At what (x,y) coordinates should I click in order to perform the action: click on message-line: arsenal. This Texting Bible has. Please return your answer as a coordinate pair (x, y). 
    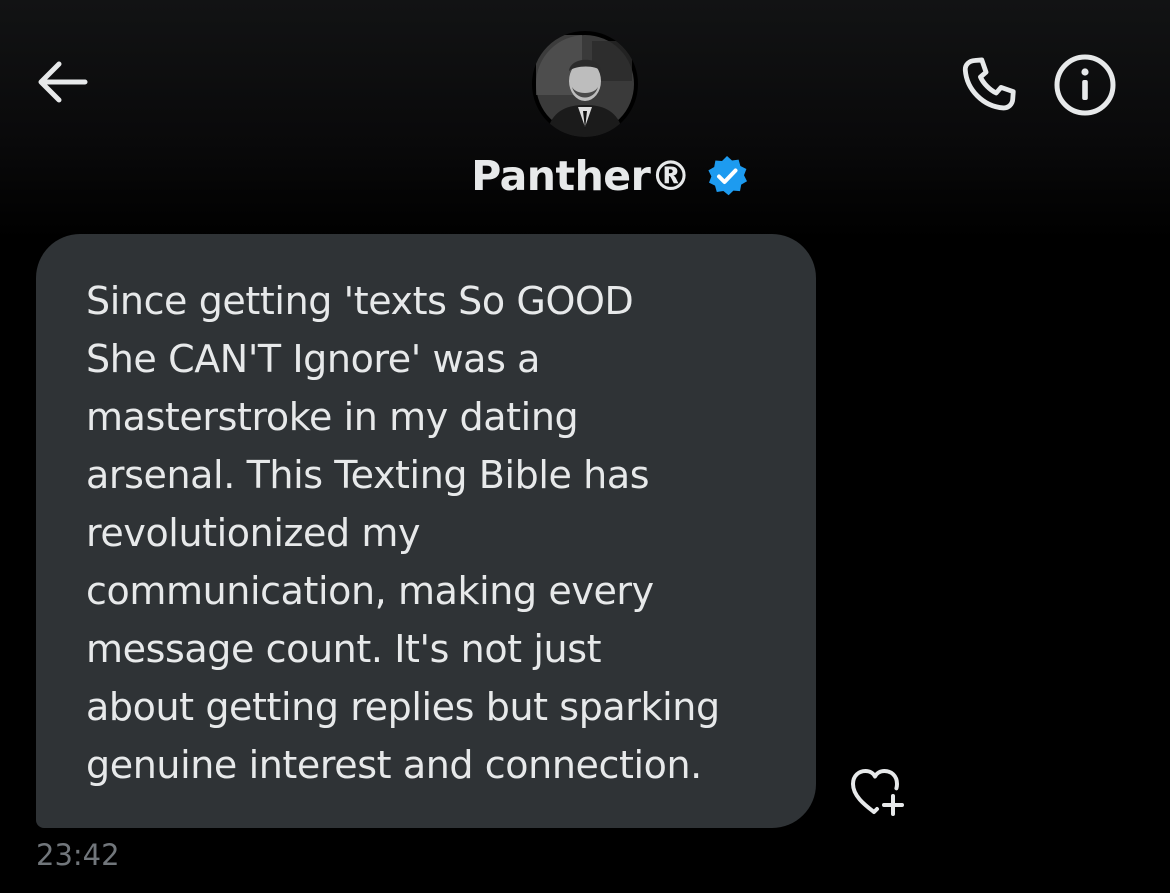
    Looking at the image, I should click on (368, 475).